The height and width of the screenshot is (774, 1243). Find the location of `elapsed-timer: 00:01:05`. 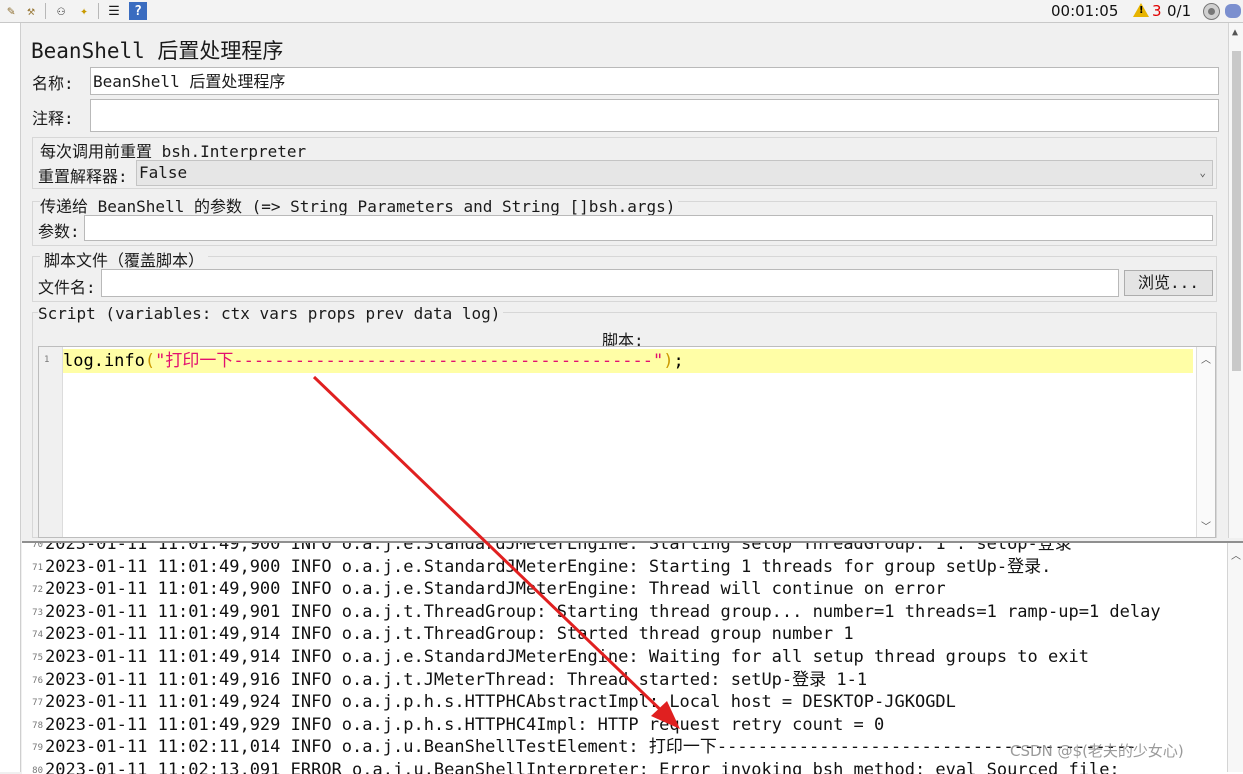

elapsed-timer: 00:01:05 is located at coordinates (1085, 11).